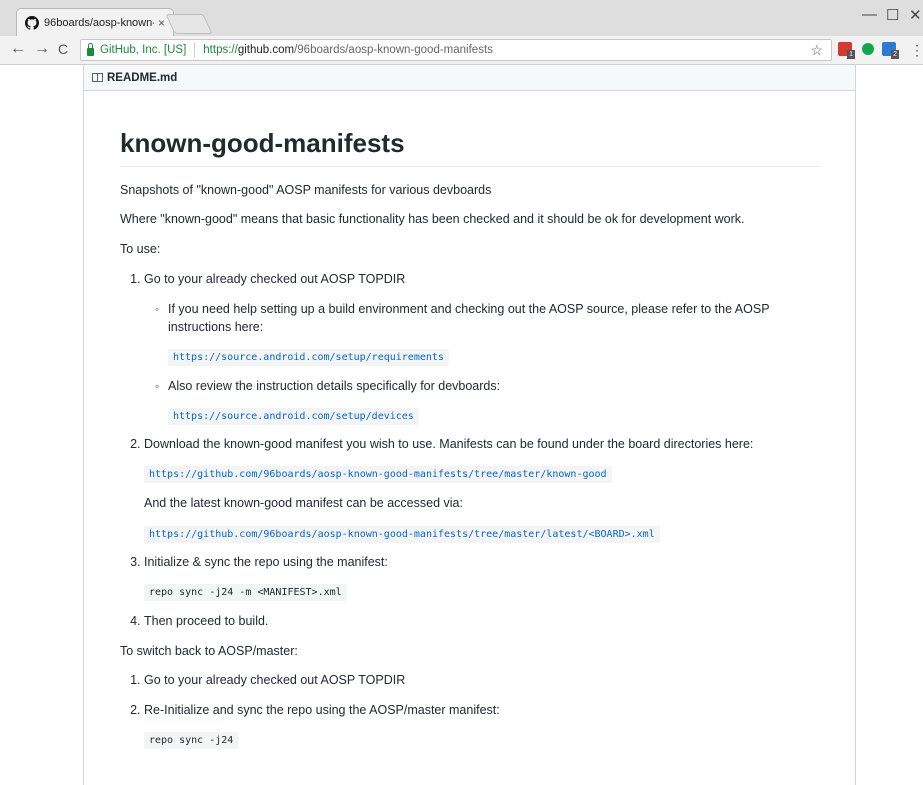 The image size is (923, 785). Describe the element at coordinates (209, 650) in the screenshot. I see `switch-back-heading: To switch back to AOSP/master:` at that location.